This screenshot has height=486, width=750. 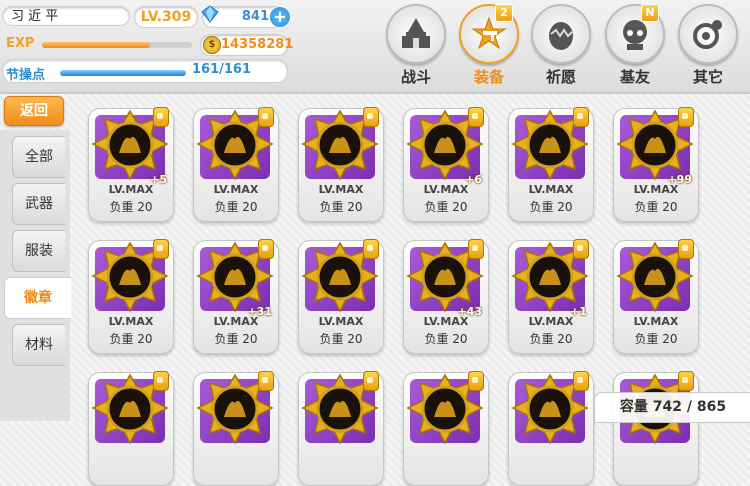 What do you see at coordinates (280, 17) in the screenshot?
I see `add-gems-button: +` at bounding box center [280, 17].